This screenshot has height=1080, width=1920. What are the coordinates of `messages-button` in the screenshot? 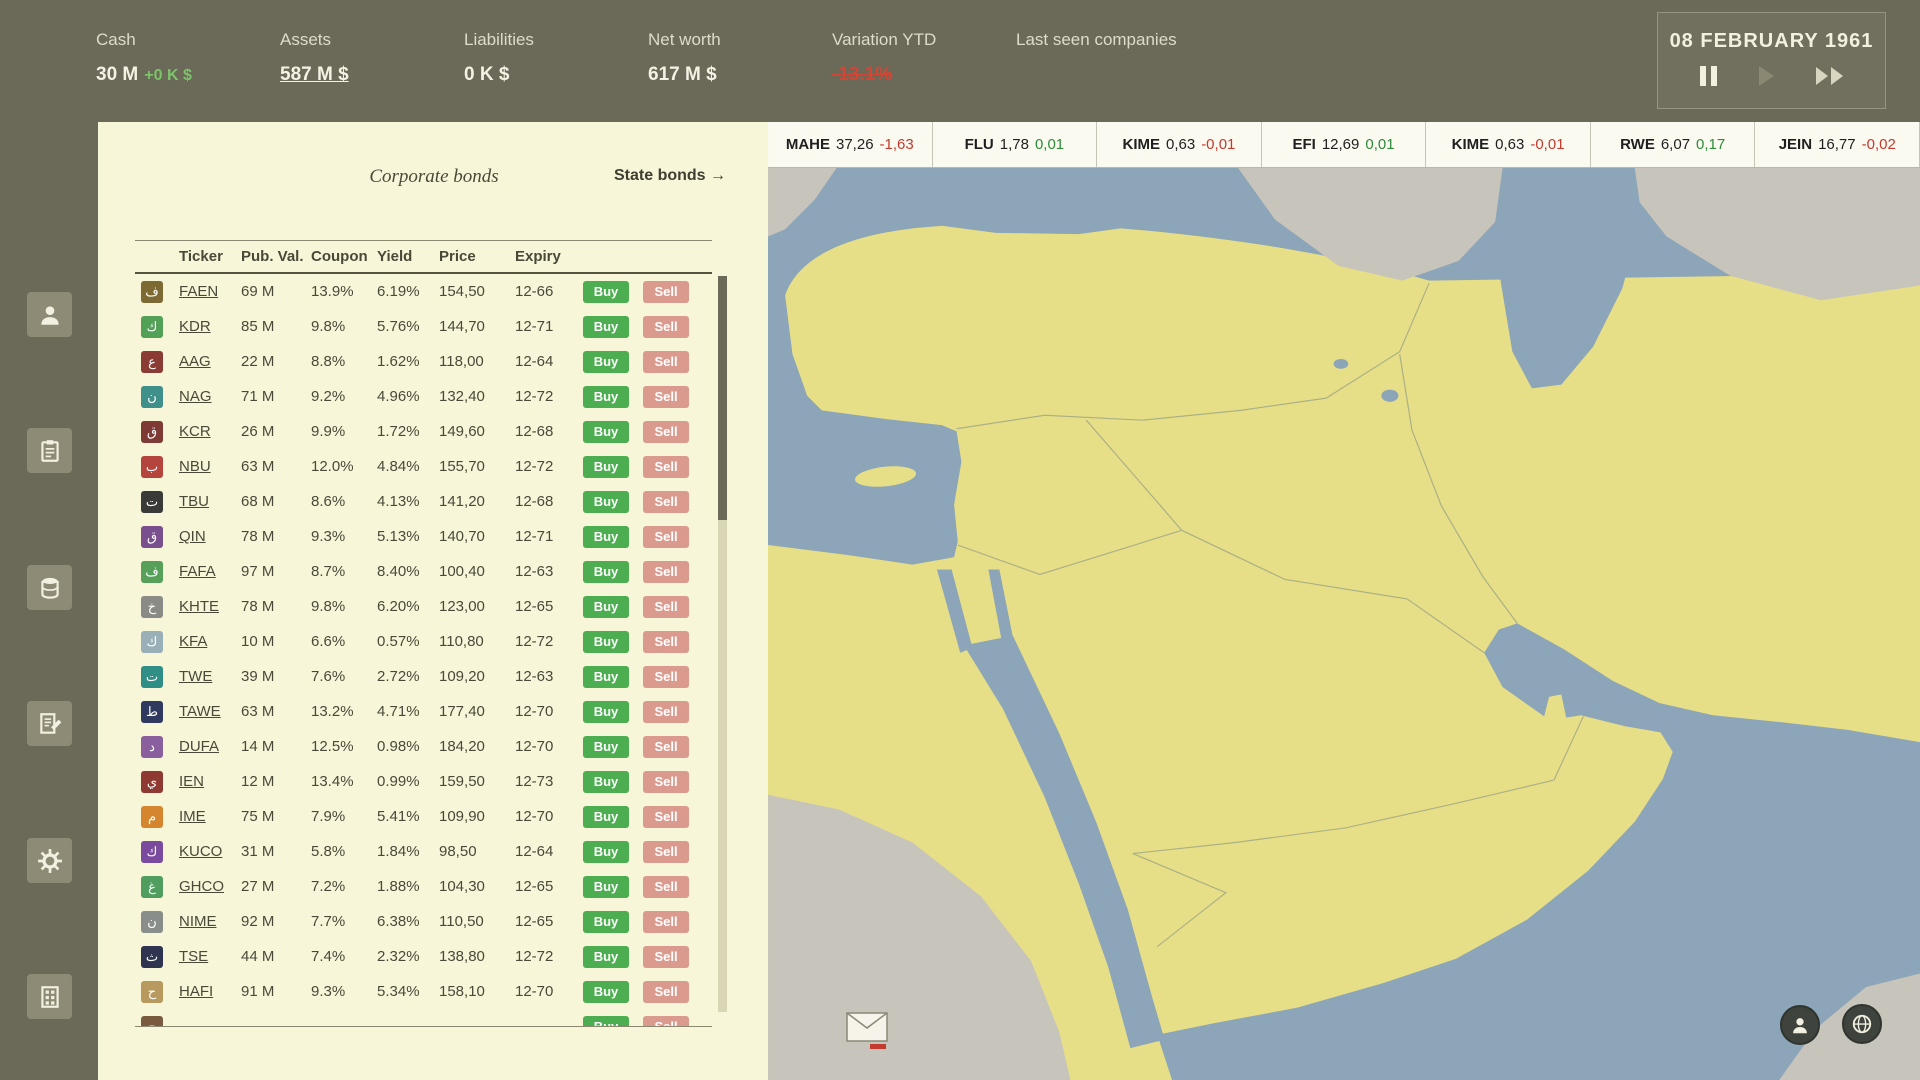 It's located at (867, 1030).